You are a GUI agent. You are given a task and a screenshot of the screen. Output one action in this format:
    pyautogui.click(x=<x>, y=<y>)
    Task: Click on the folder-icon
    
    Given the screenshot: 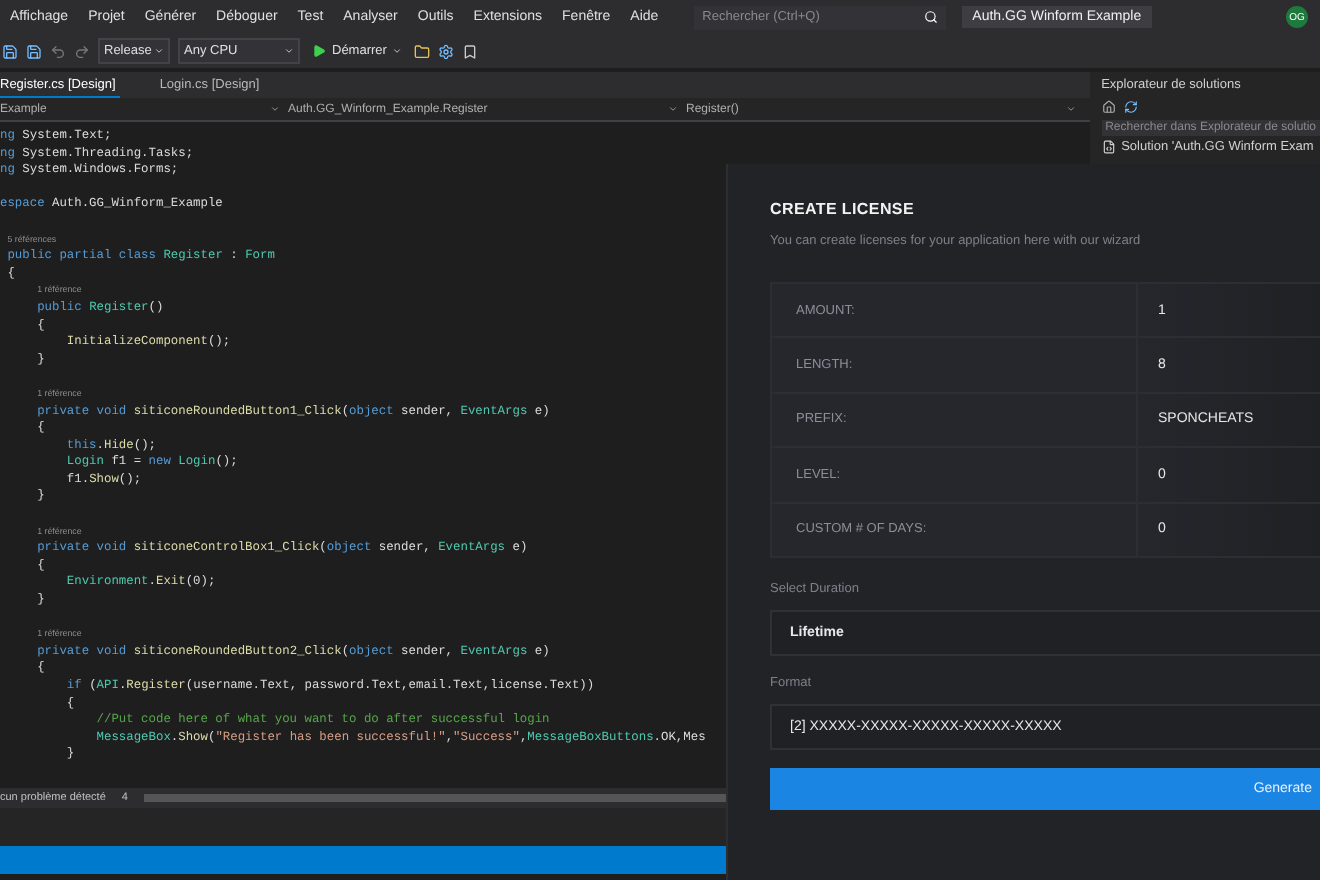 What is the action you would take?
    pyautogui.click(x=422, y=51)
    